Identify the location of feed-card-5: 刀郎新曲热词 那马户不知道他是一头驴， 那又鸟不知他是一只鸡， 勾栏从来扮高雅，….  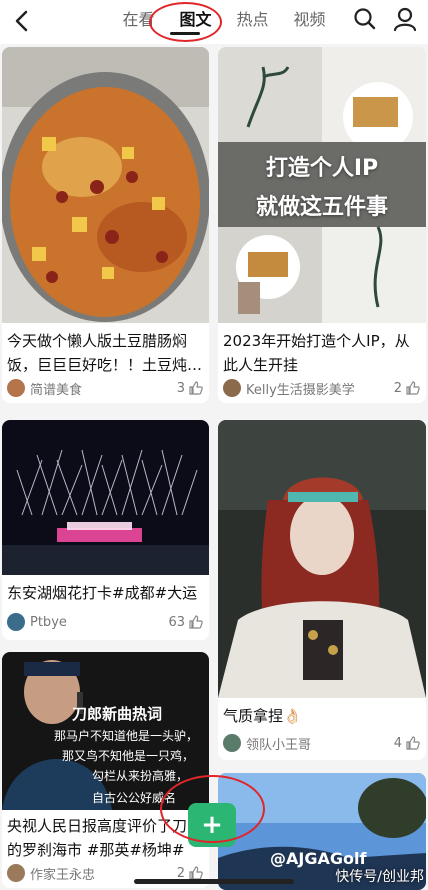
(105, 770).